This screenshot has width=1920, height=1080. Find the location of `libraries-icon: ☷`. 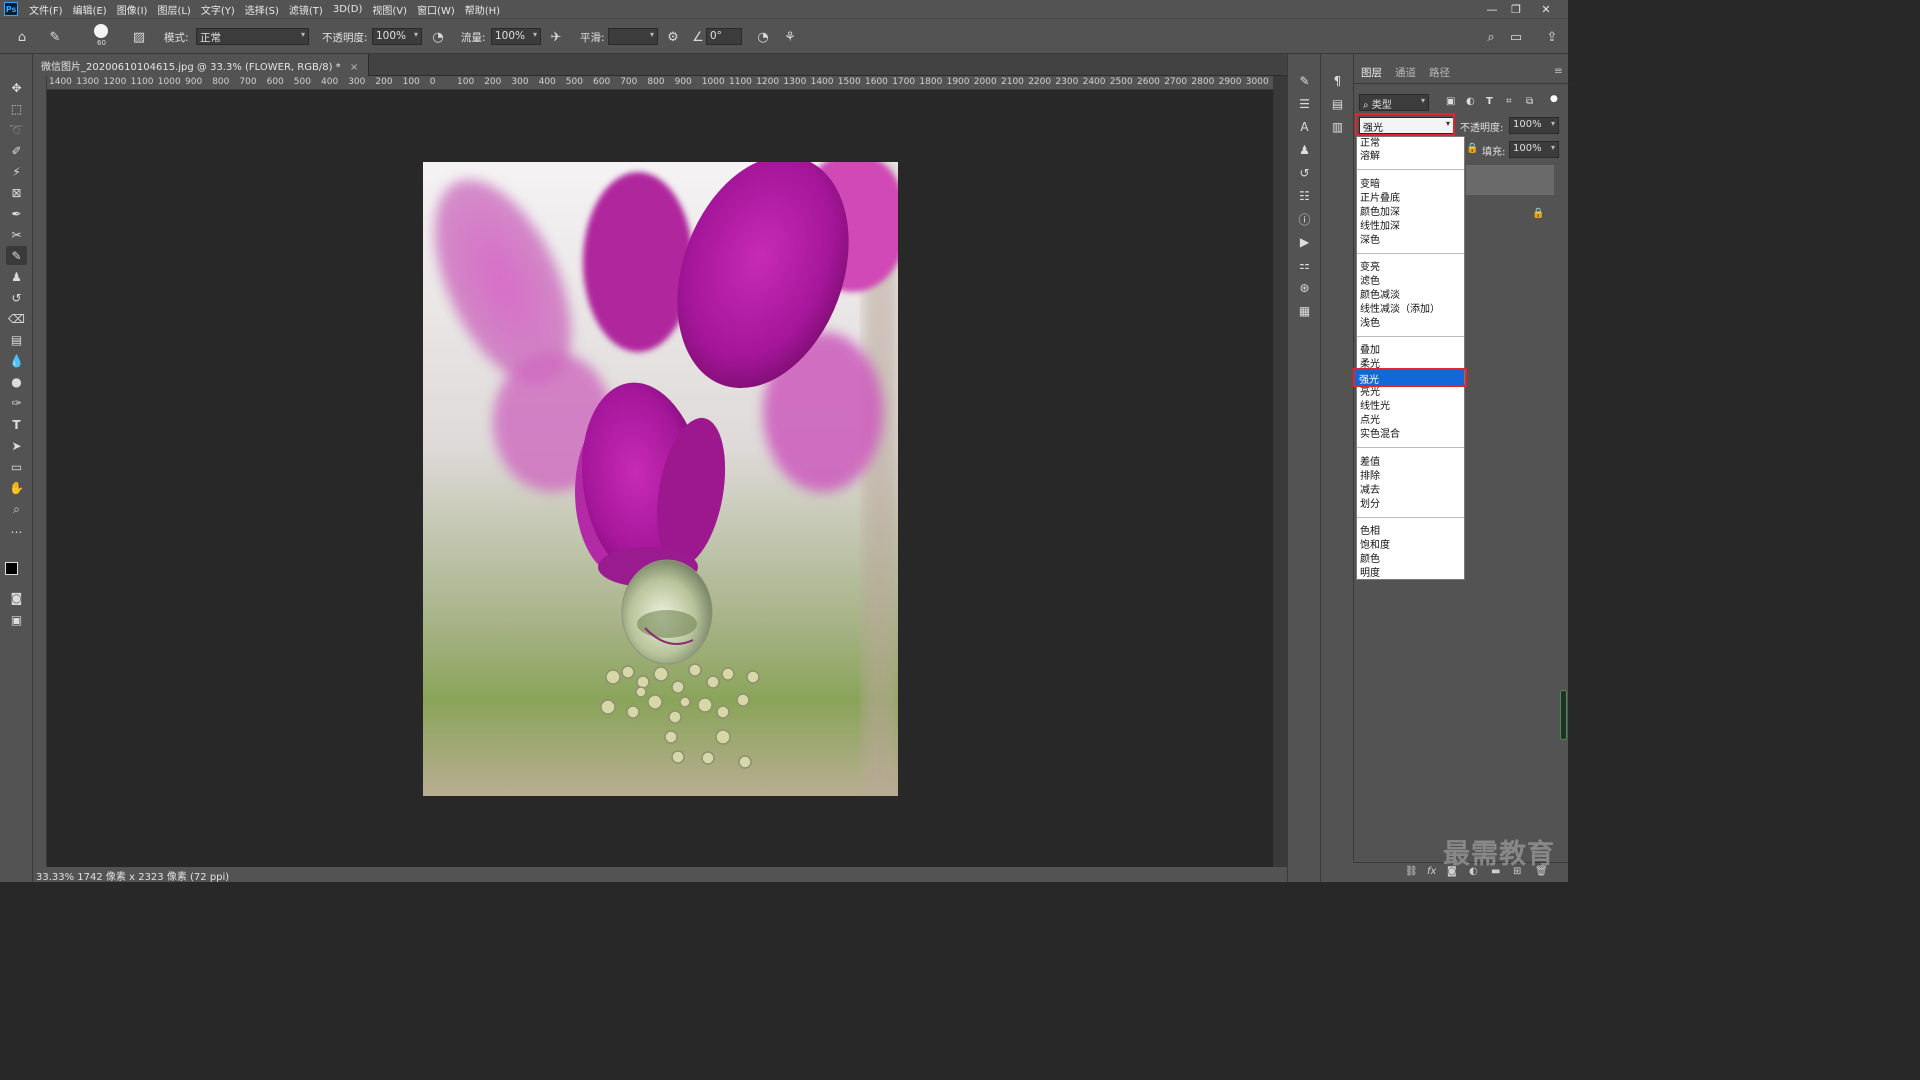

libraries-icon: ☷ is located at coordinates (1304, 196).